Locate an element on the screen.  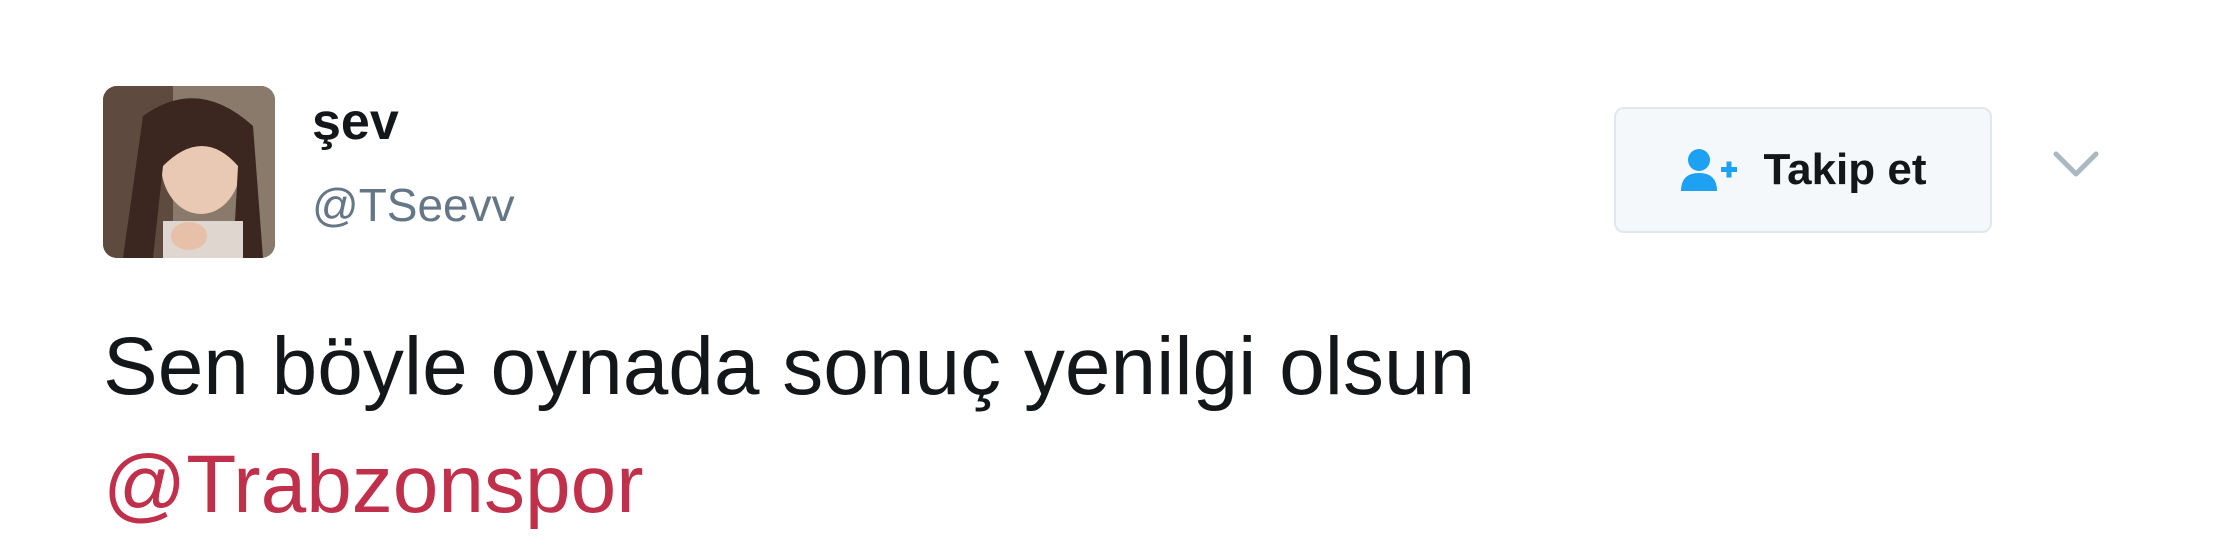
follow-button: Takip et is located at coordinates (1803, 170).